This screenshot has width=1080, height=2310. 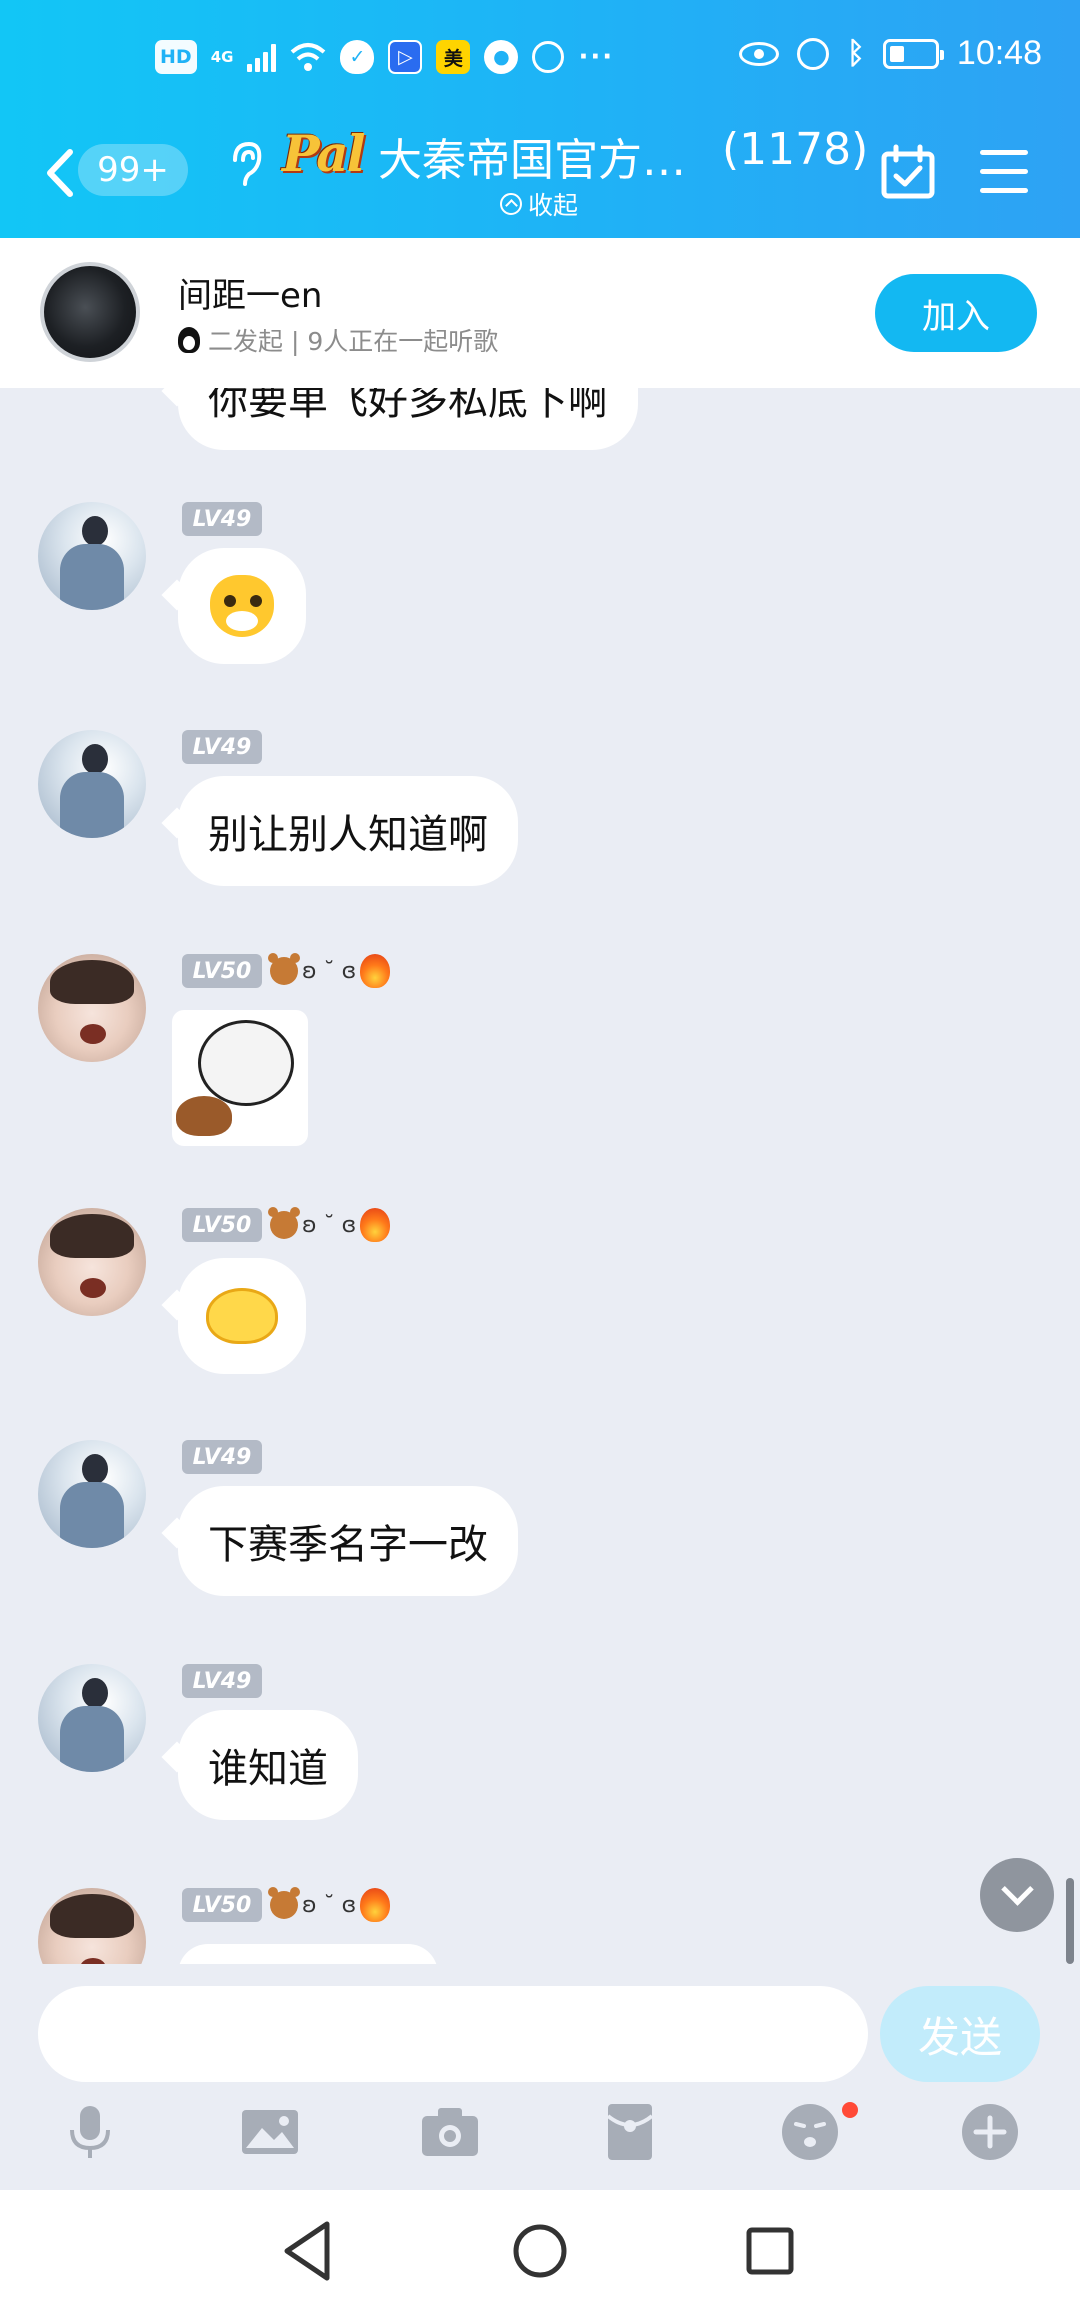 What do you see at coordinates (770, 2251) in the screenshot?
I see `nav-recents-icon` at bounding box center [770, 2251].